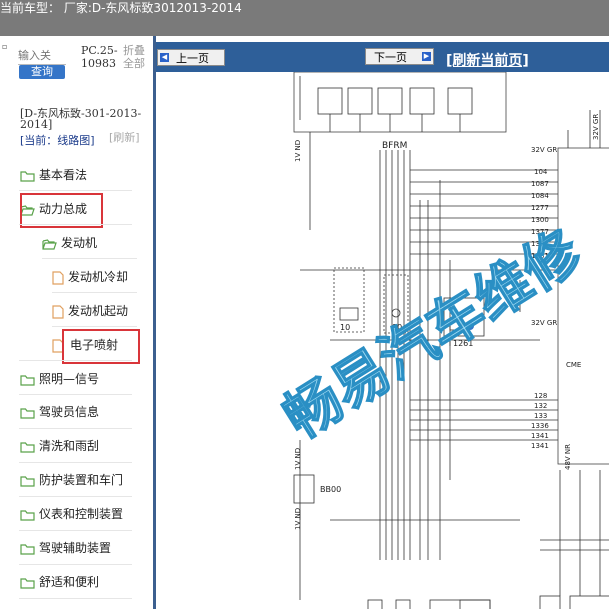 Image resolution: width=609 pixels, height=609 pixels. What do you see at coordinates (540, 196) in the screenshot?
I see `pin-label: 1084` at bounding box center [540, 196].